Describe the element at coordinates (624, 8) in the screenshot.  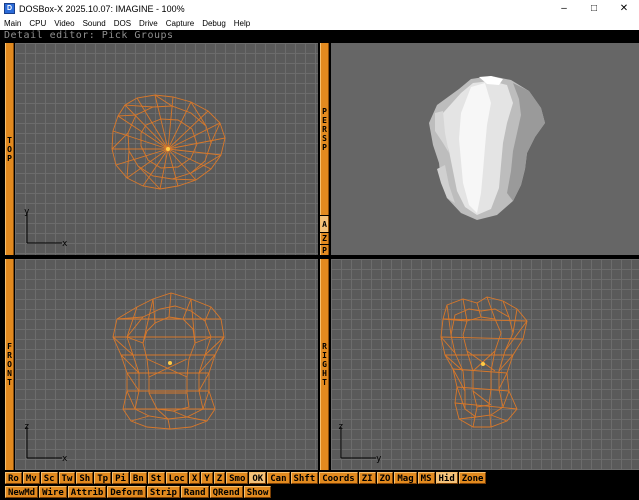
I see `close-icon: ✕` at that location.